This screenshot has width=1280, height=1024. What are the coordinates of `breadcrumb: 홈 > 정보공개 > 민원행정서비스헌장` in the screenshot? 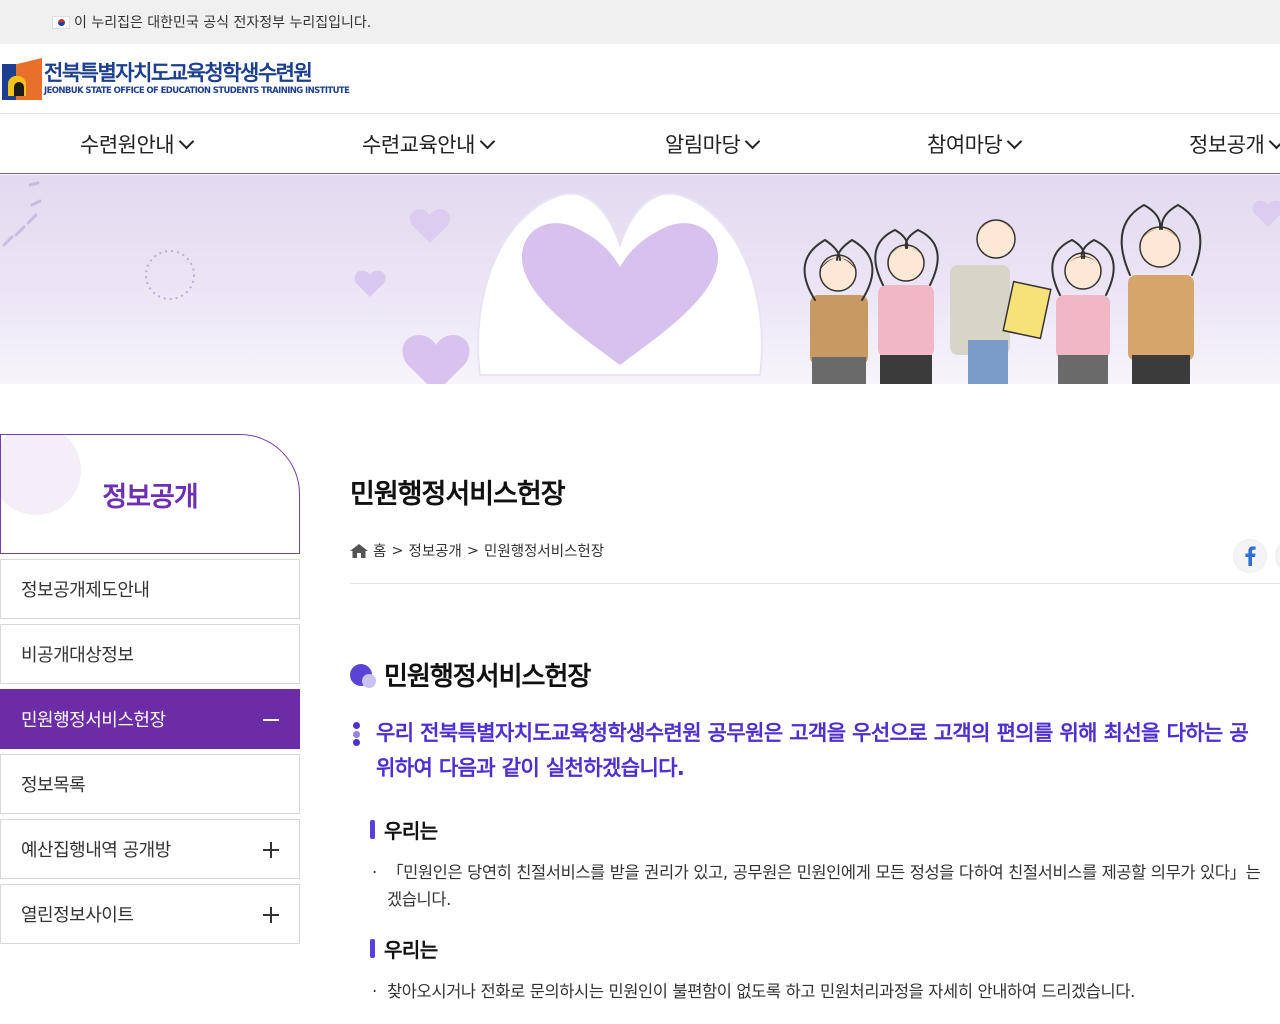 It's located at (479, 550).